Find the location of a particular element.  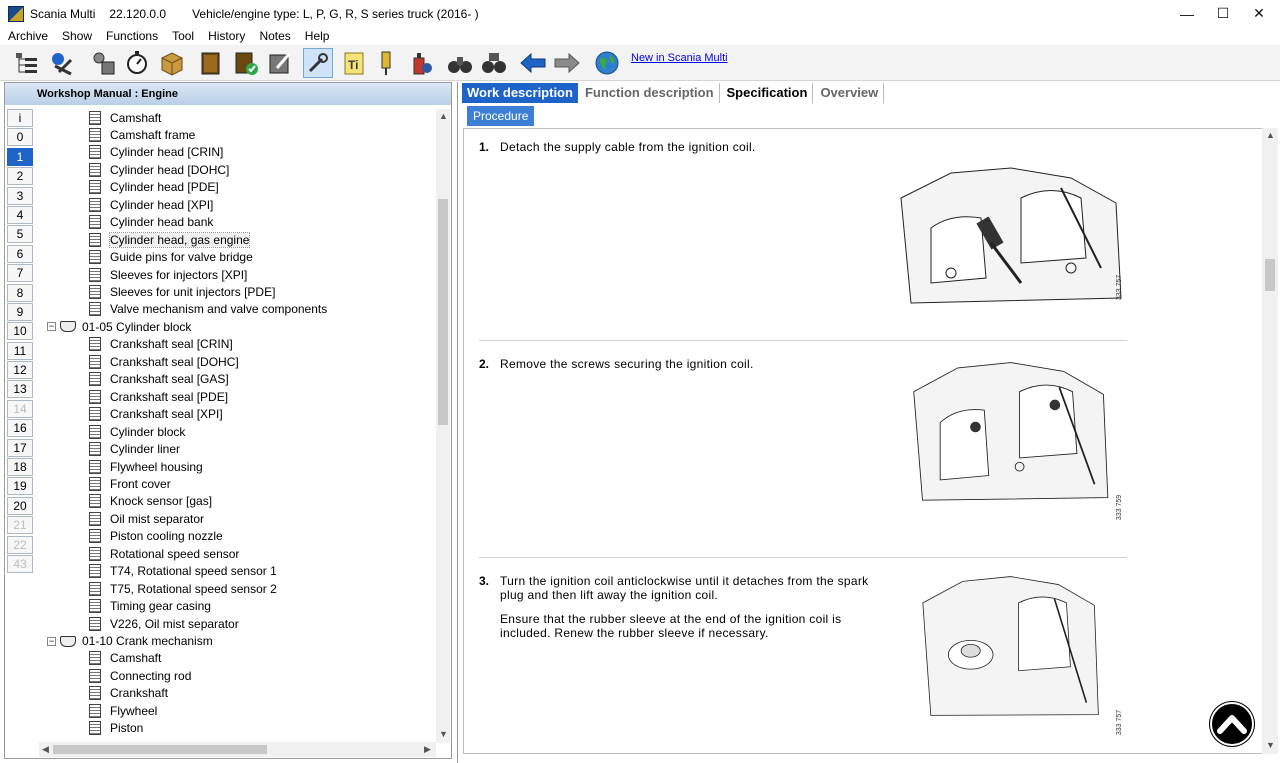

diagnostics-icon is located at coordinates (62, 63).